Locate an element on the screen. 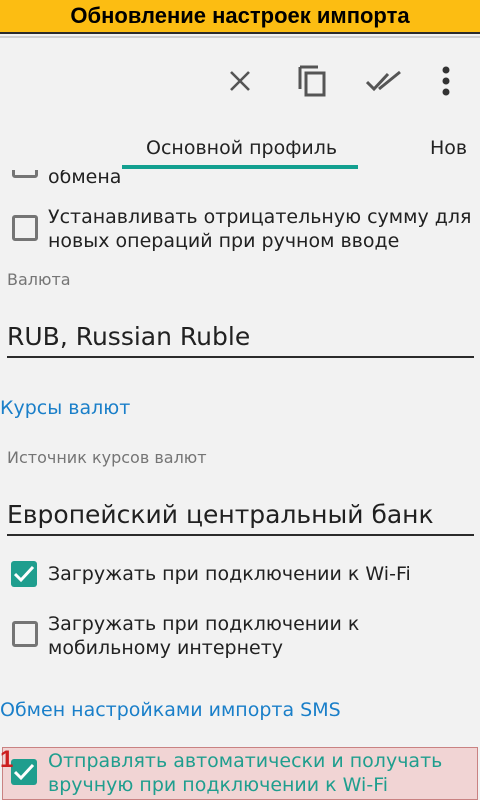  checkbox-wifi-download is located at coordinates (24, 574).